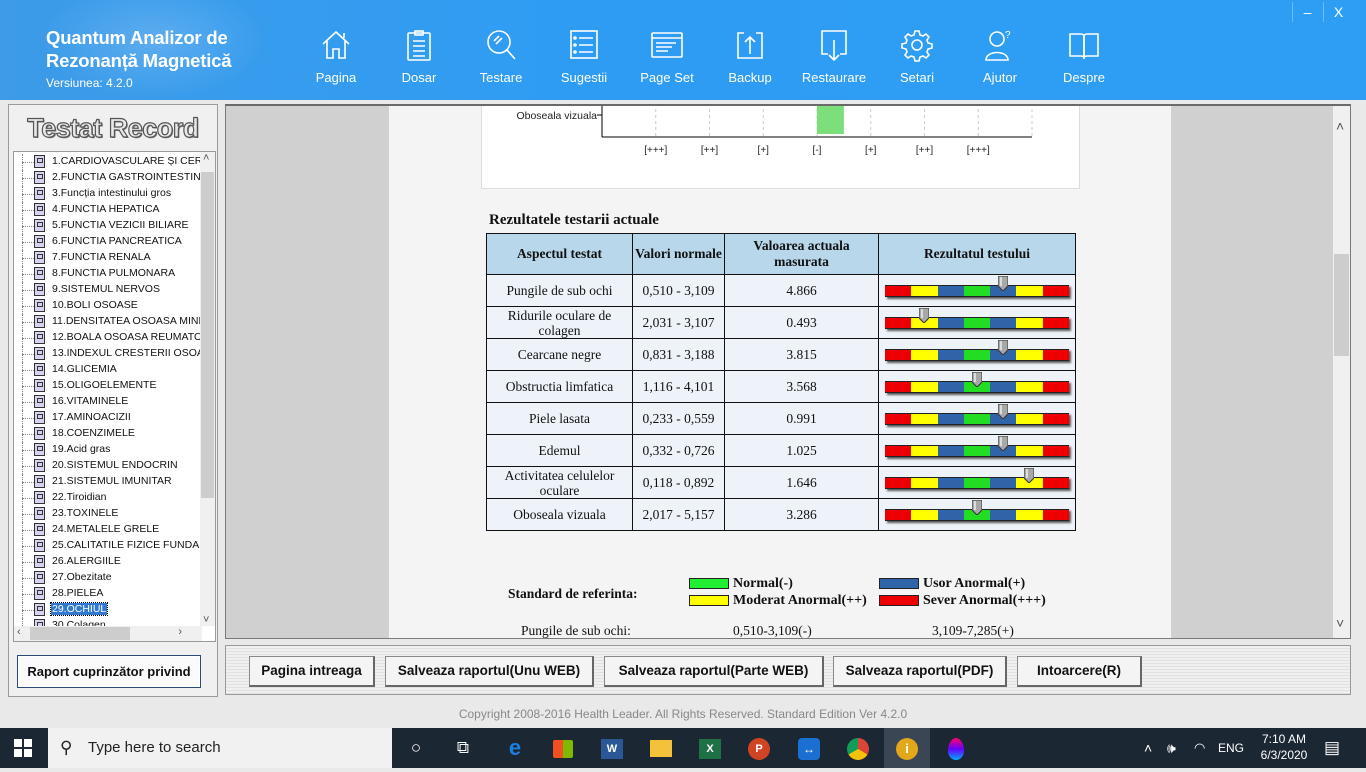 The height and width of the screenshot is (772, 1366). Describe the element at coordinates (858, 748) in the screenshot. I see `chrome-icon` at that location.